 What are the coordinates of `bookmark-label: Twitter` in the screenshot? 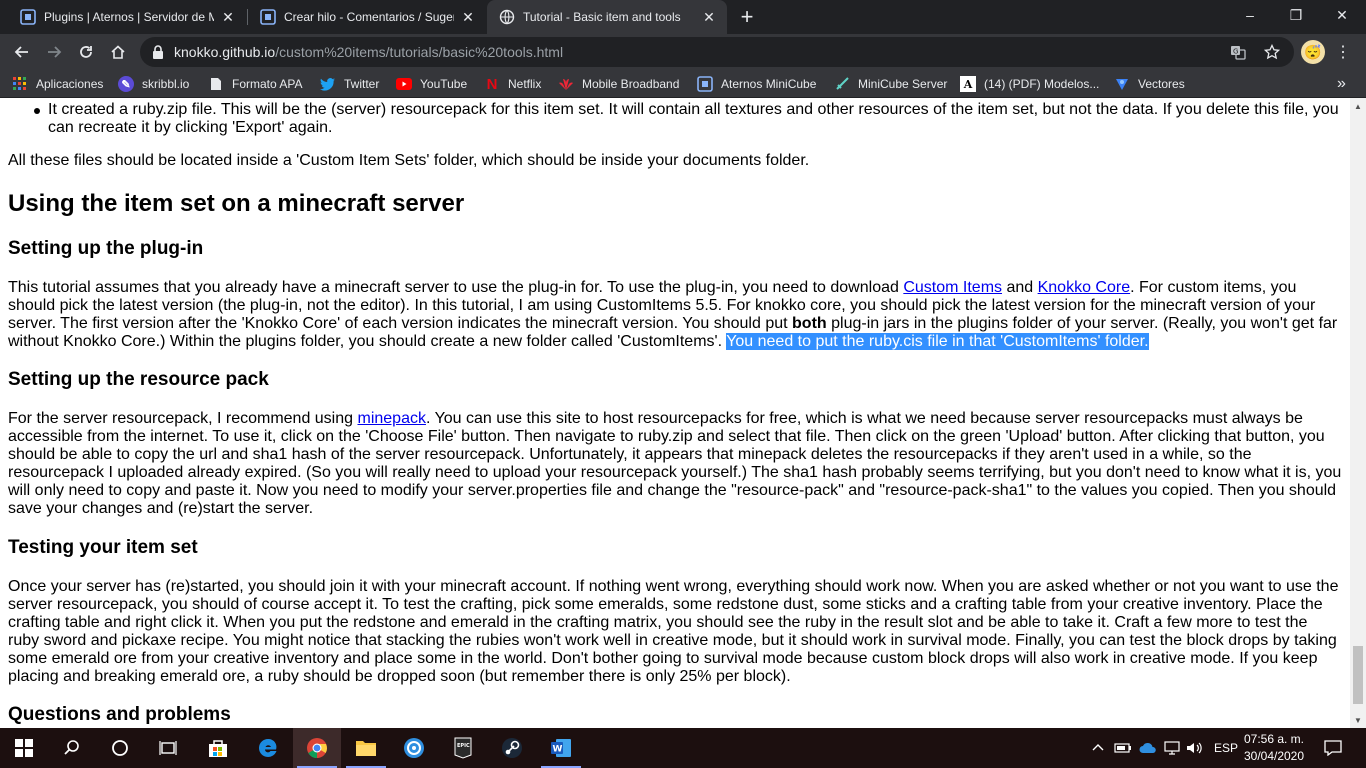 It's located at (362, 84).